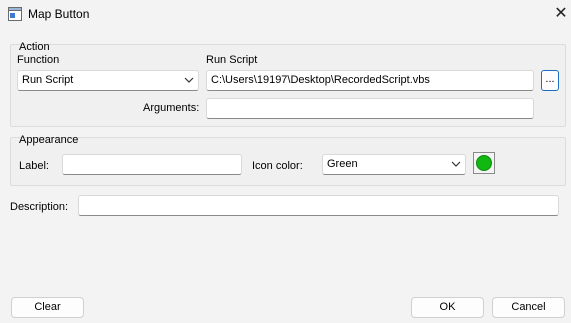  I want to click on description-label: Description:, so click(39, 207).